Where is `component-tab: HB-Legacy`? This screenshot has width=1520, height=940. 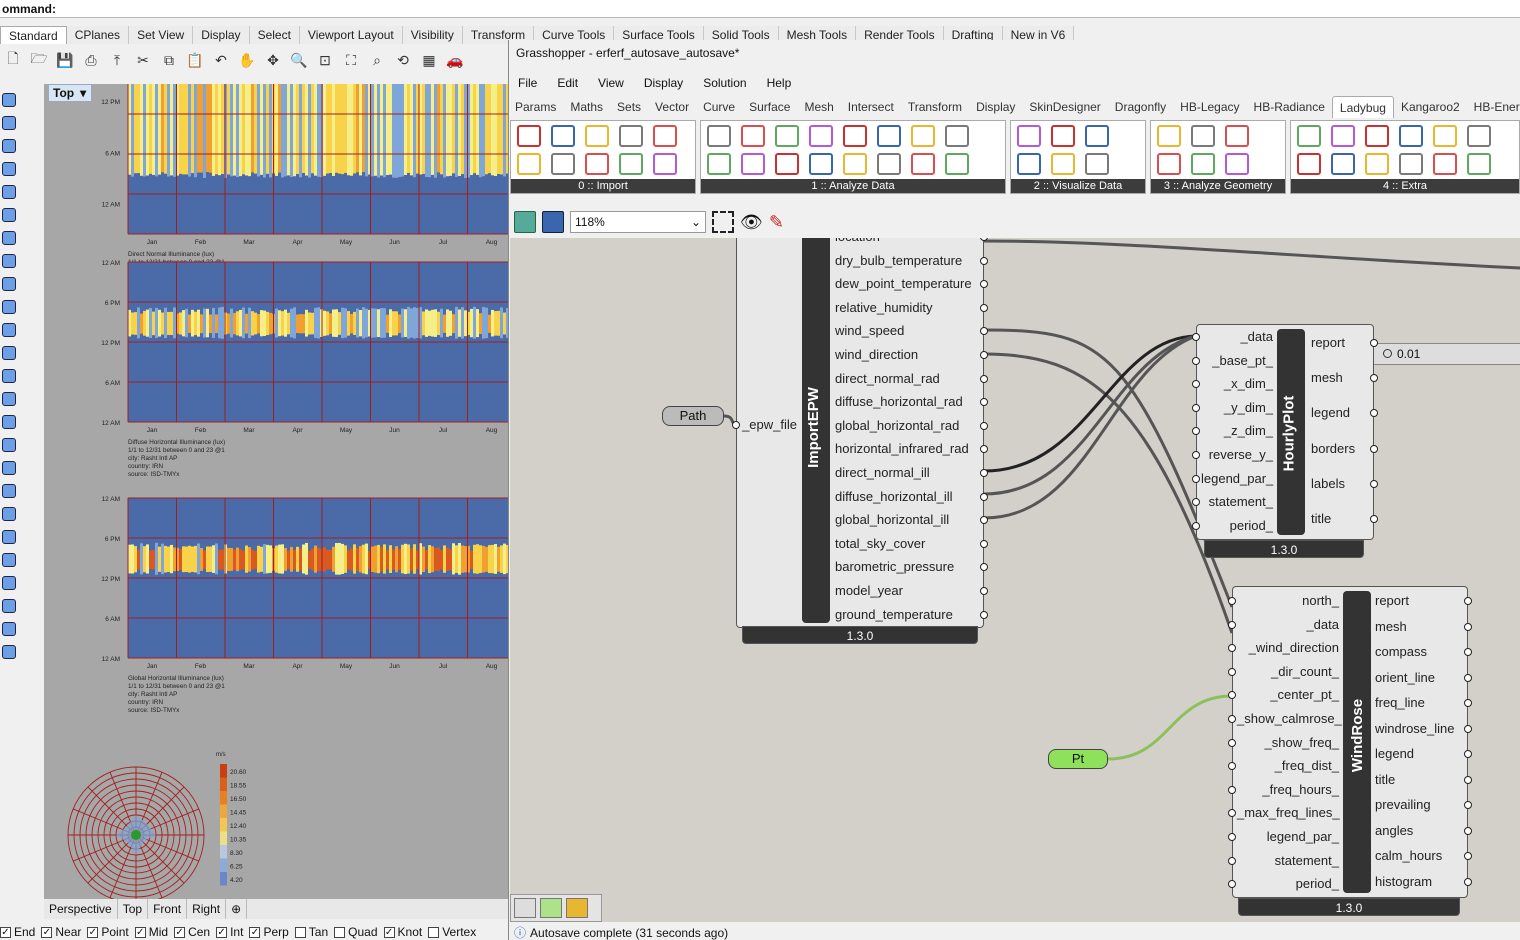 component-tab: HB-Legacy is located at coordinates (1209, 107).